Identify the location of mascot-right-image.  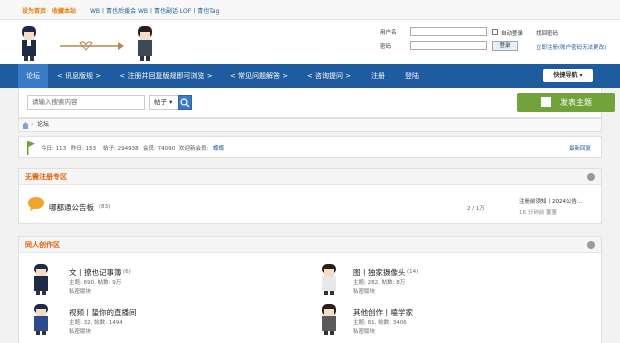
(145, 43).